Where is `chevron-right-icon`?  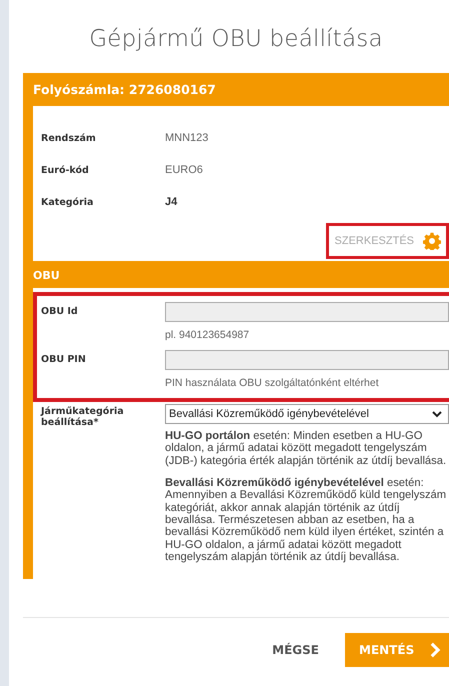 chevron-right-icon is located at coordinates (435, 650).